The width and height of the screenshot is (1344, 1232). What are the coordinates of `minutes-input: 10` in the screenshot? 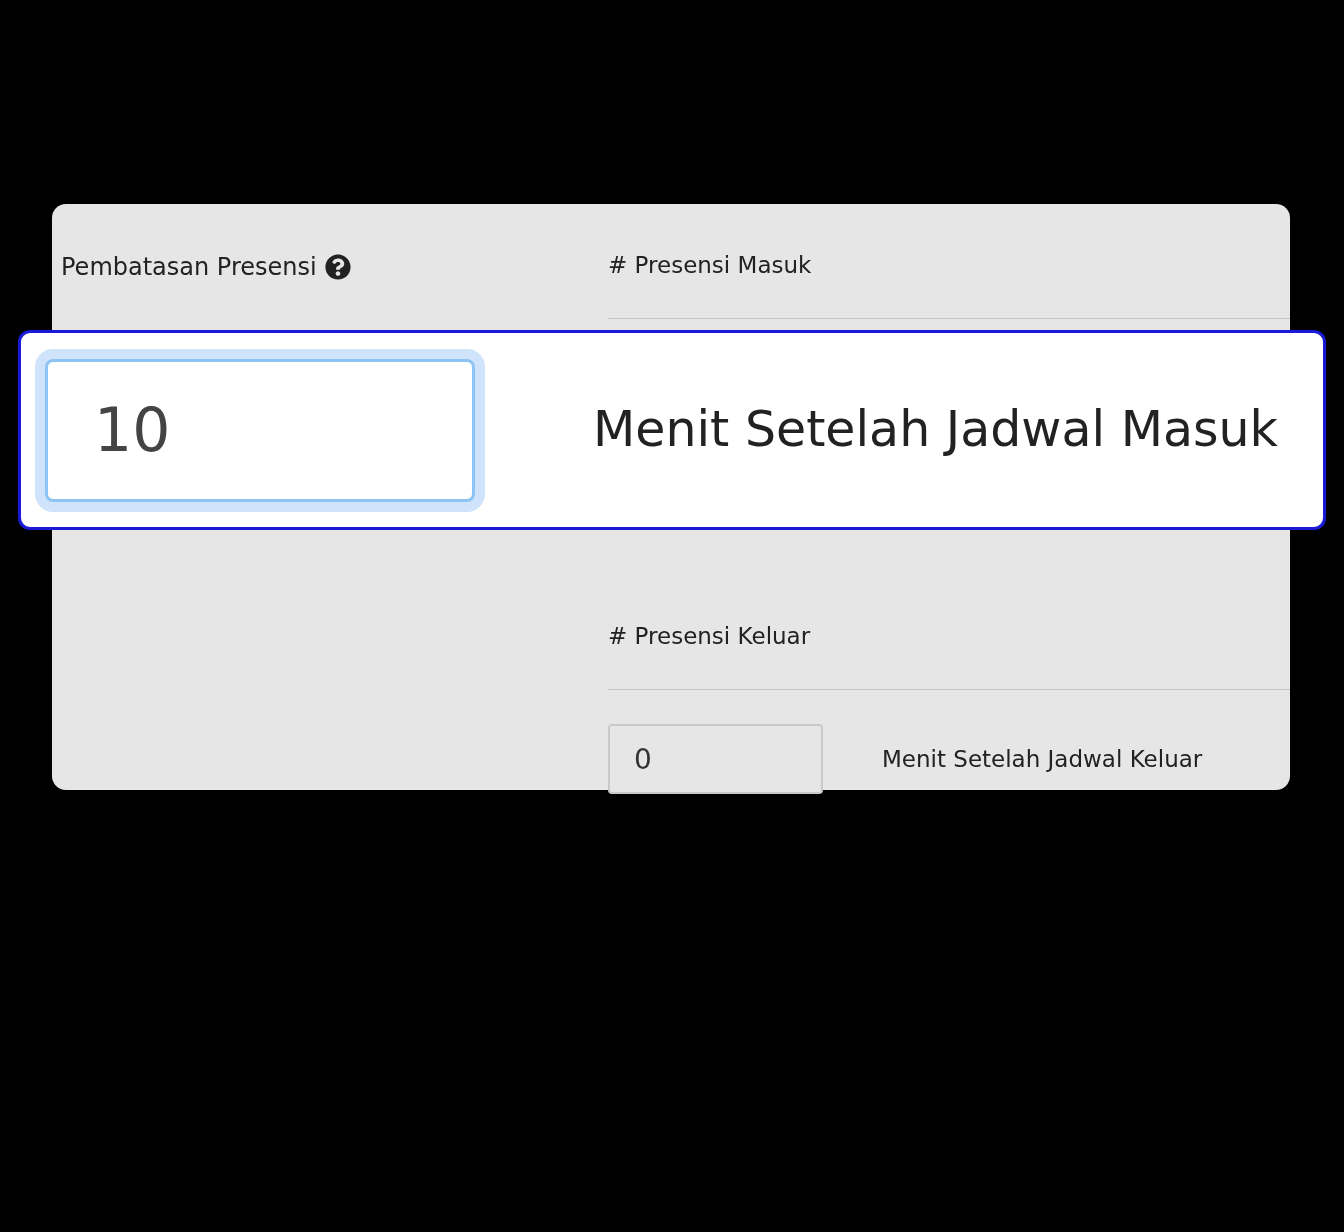 It's located at (260, 430).